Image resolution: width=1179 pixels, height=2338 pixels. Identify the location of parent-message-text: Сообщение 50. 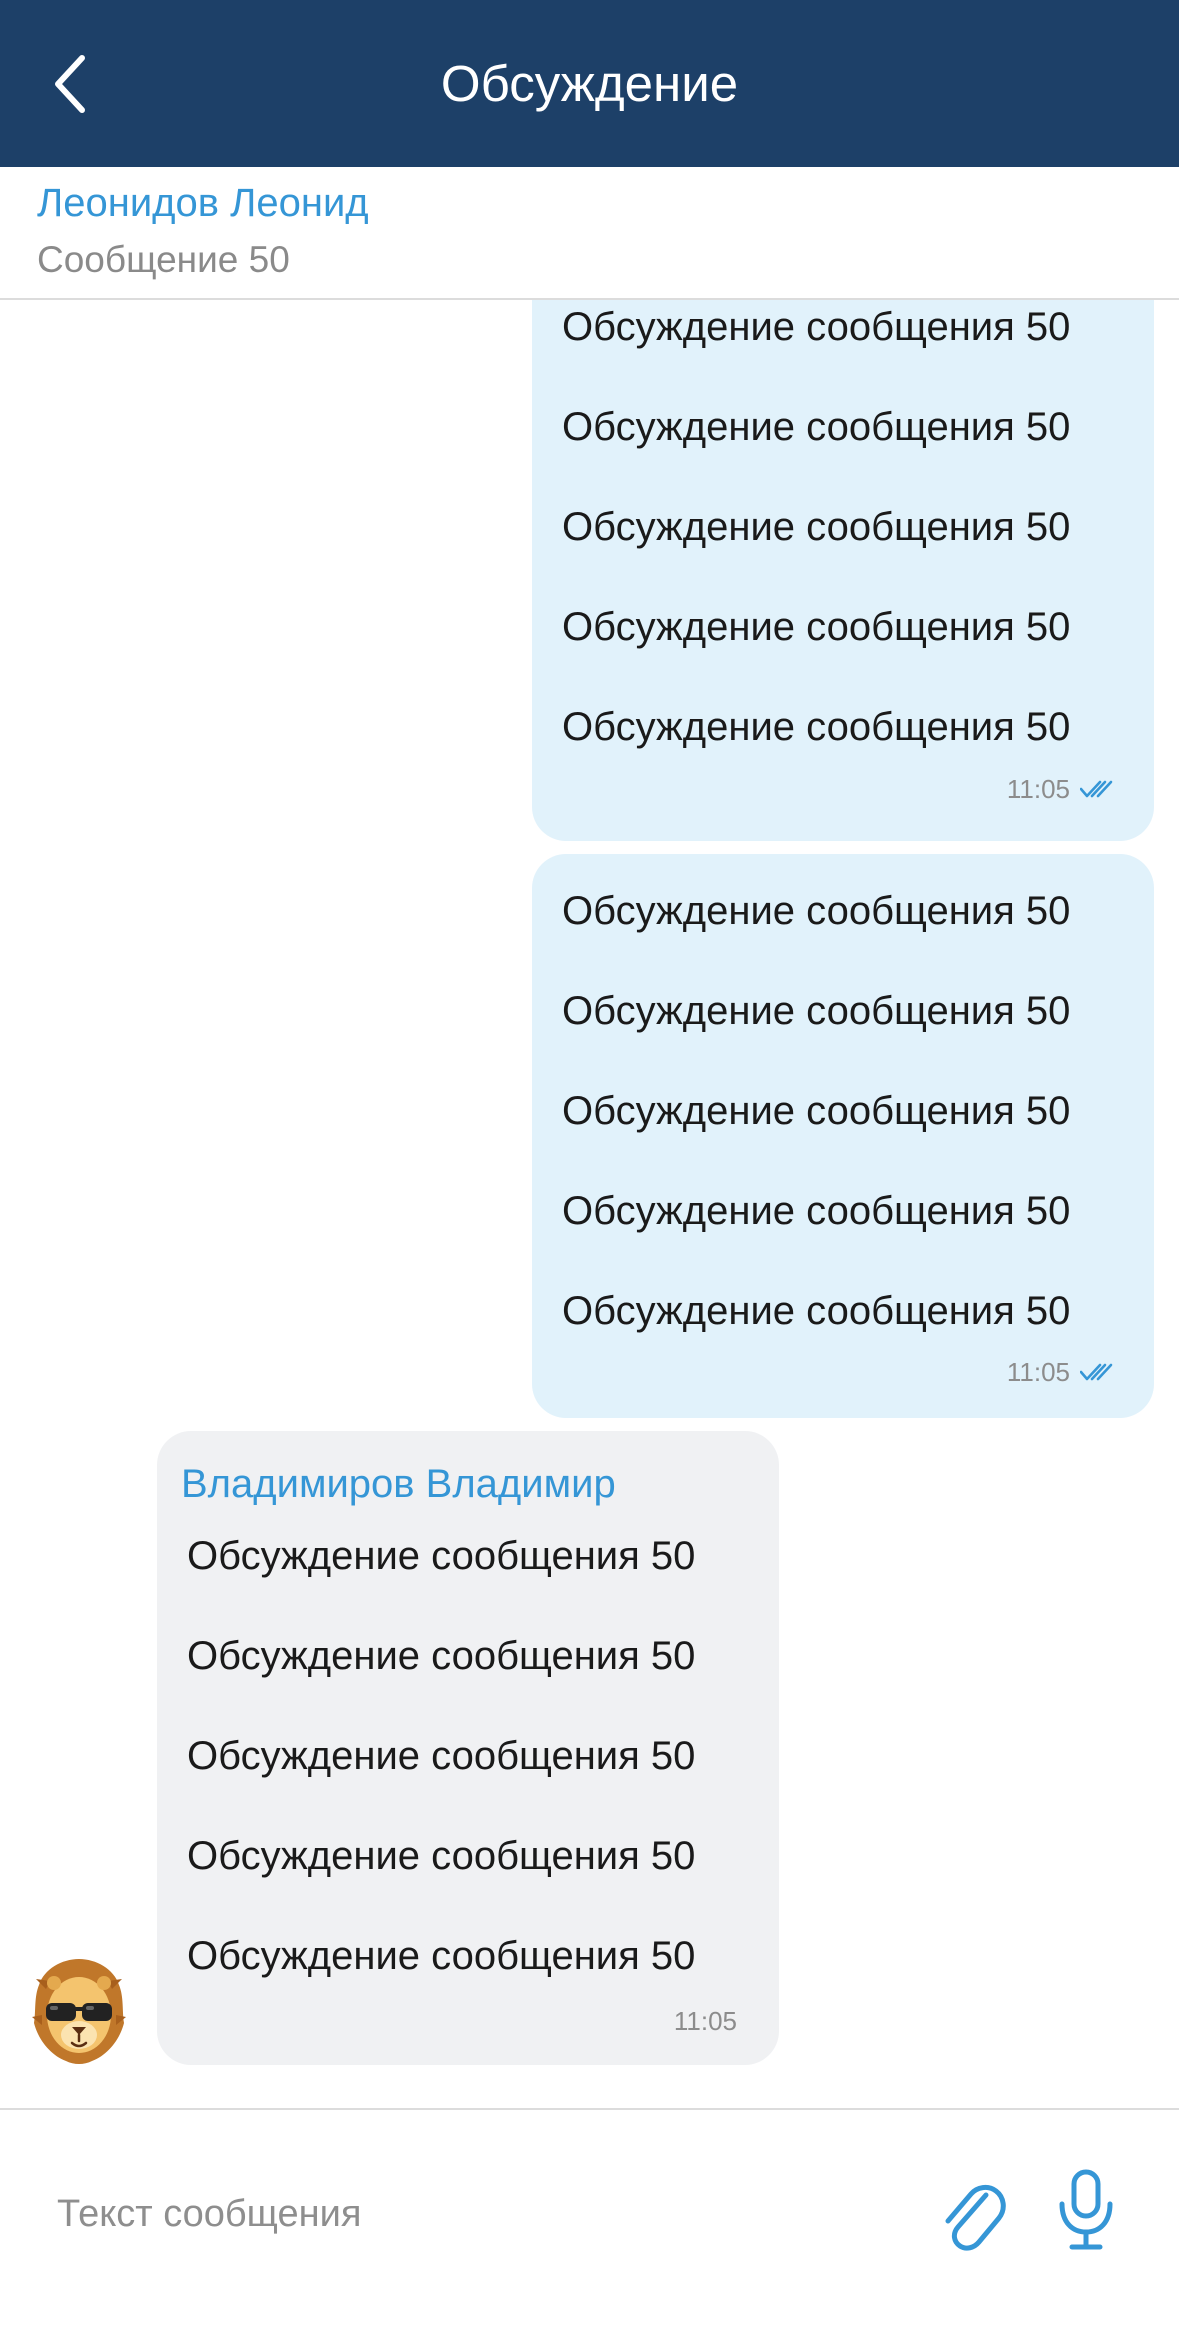
(163, 259).